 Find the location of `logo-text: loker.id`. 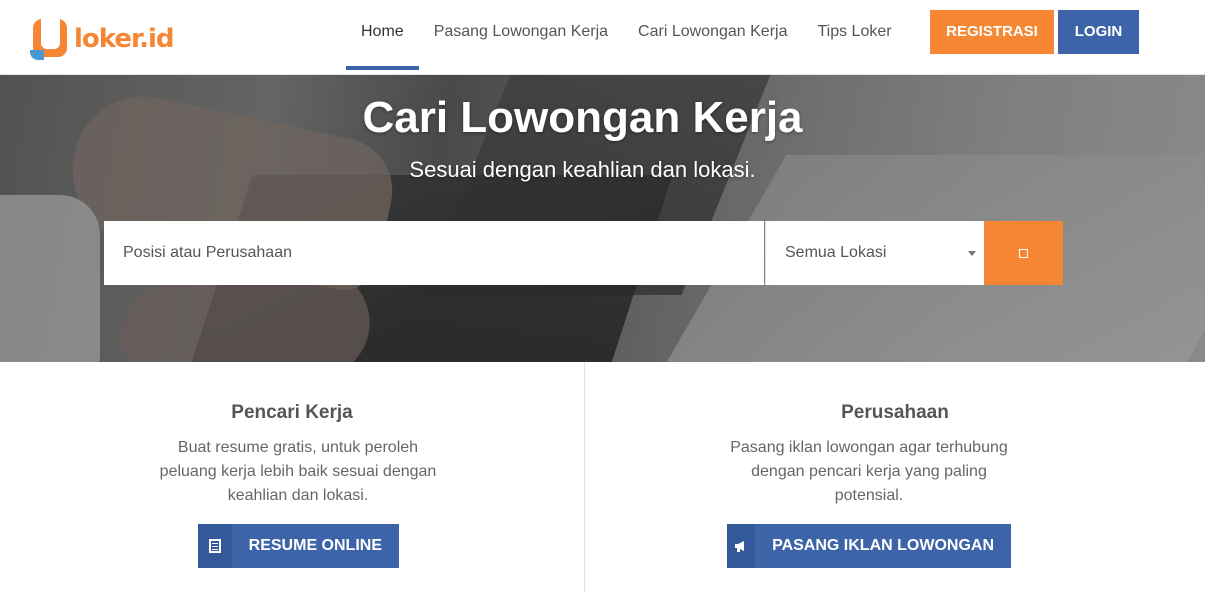

logo-text: loker.id is located at coordinates (124, 39).